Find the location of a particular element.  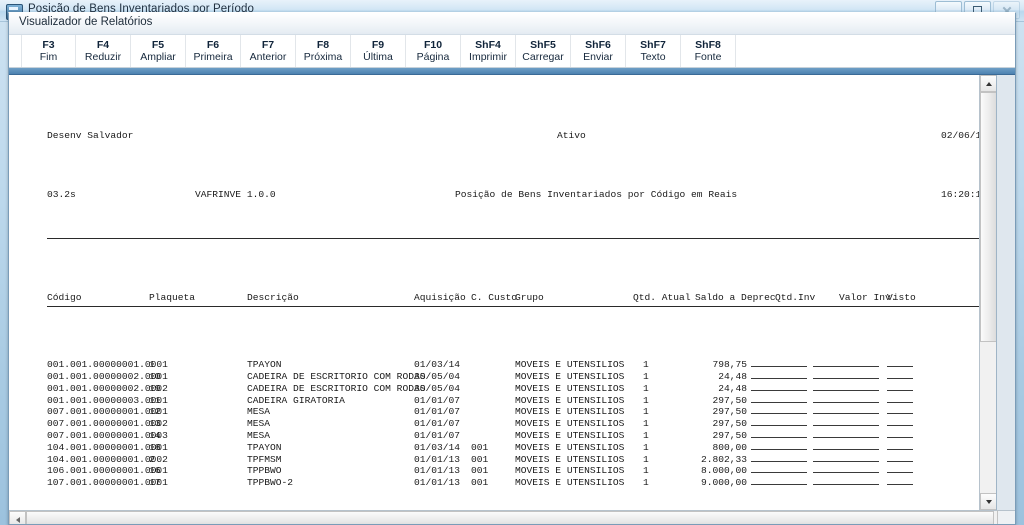

toolbar-key-label: Carregar is located at coordinates (543, 56).